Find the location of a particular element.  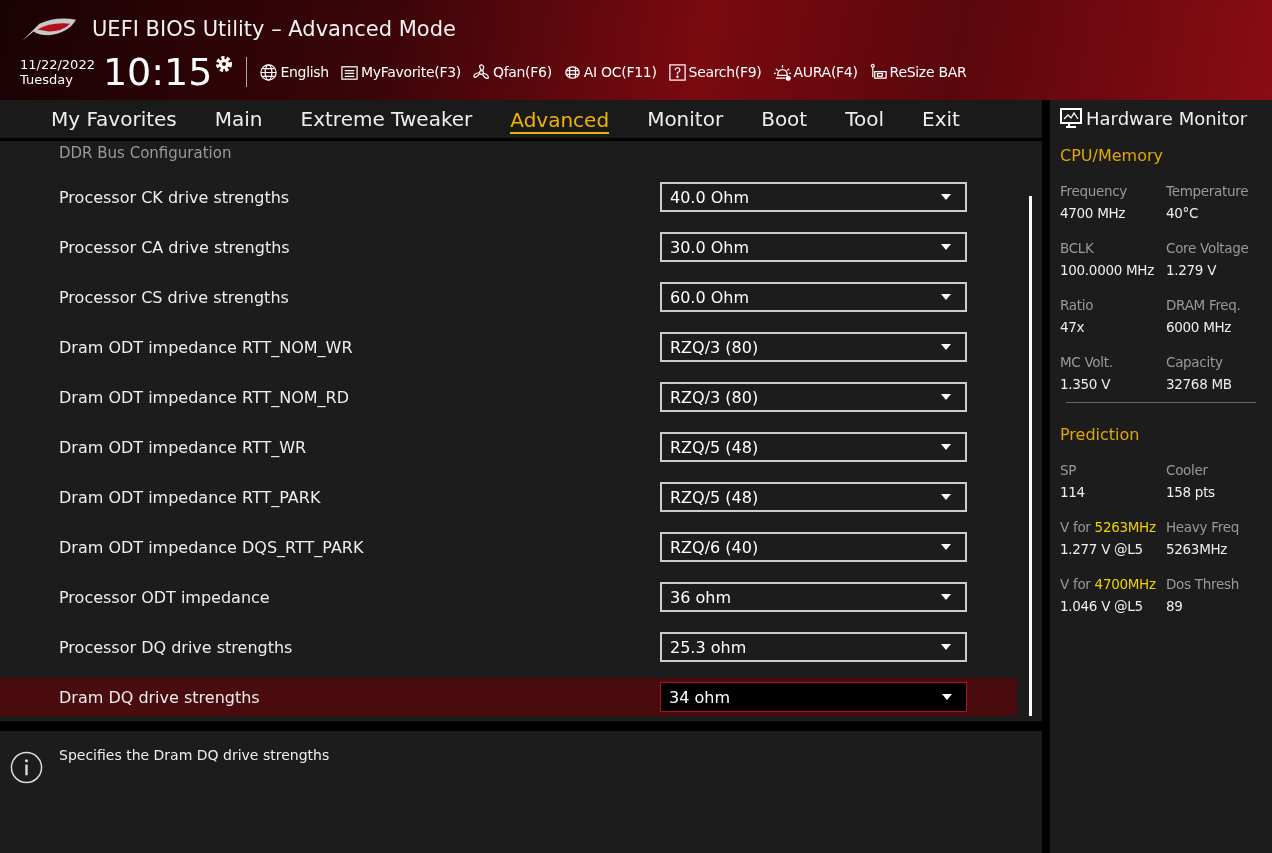

setting-label: Processor CK drive strengths is located at coordinates (174, 197).